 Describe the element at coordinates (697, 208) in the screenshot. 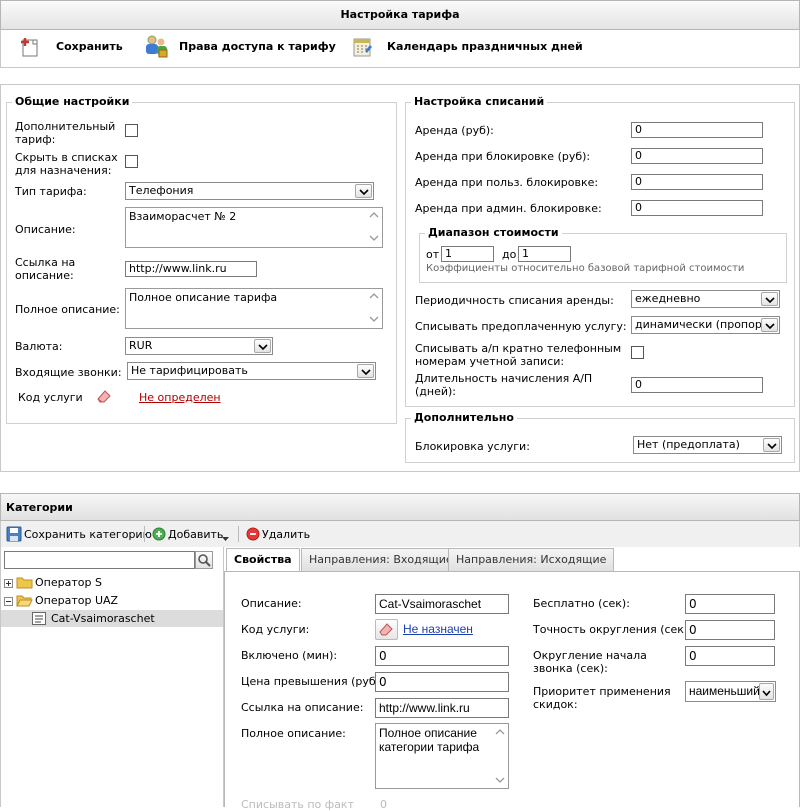

I see `rent-admin-block-input: 0` at that location.